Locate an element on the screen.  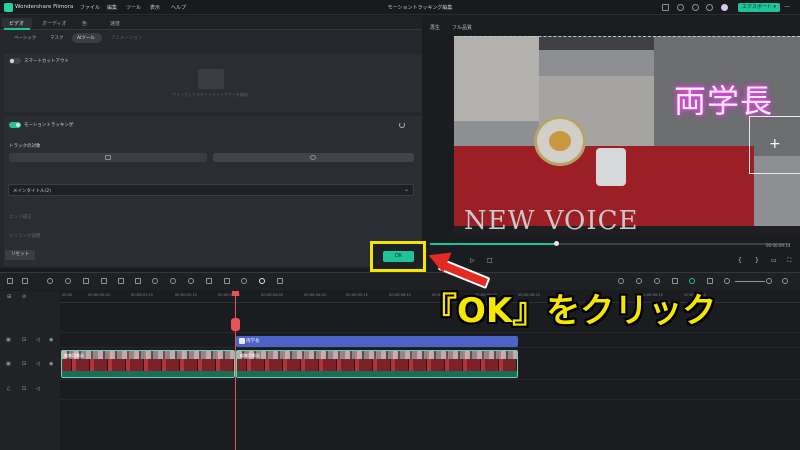
download-icon is located at coordinates (709, 7).